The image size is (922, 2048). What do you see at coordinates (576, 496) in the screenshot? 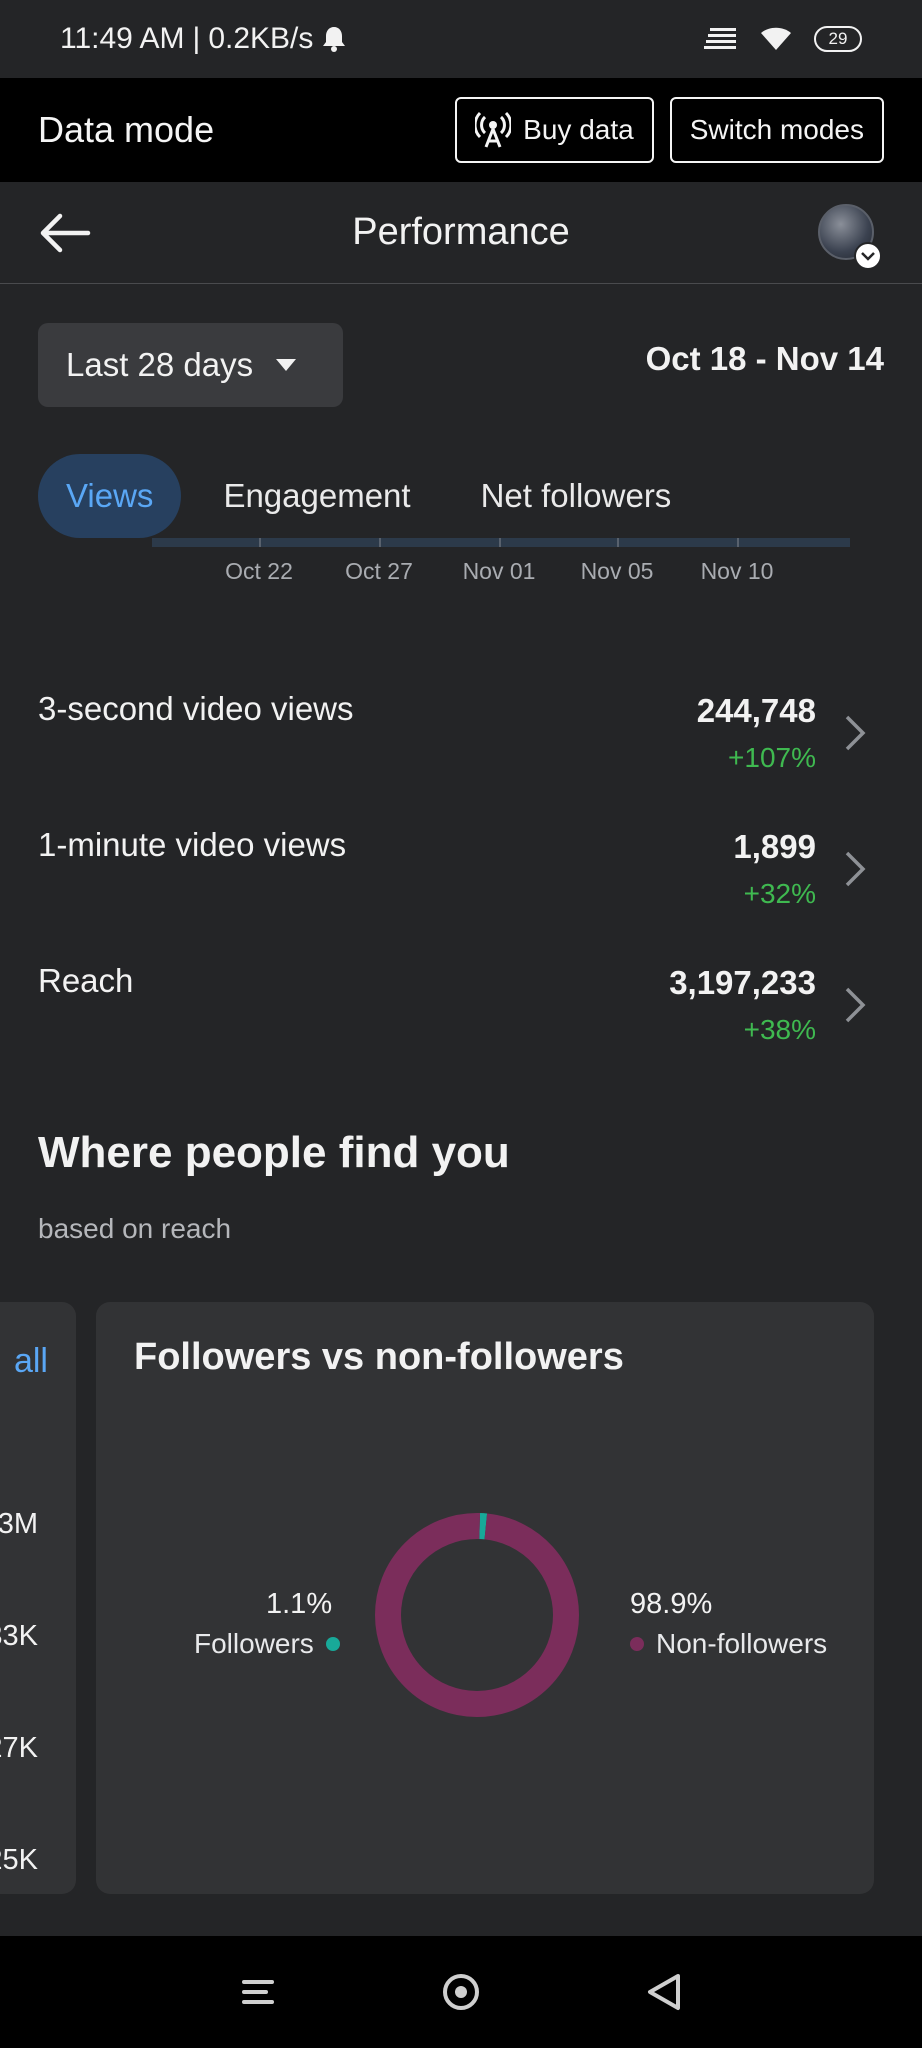
I see `tab-net-followers: Net followers` at bounding box center [576, 496].